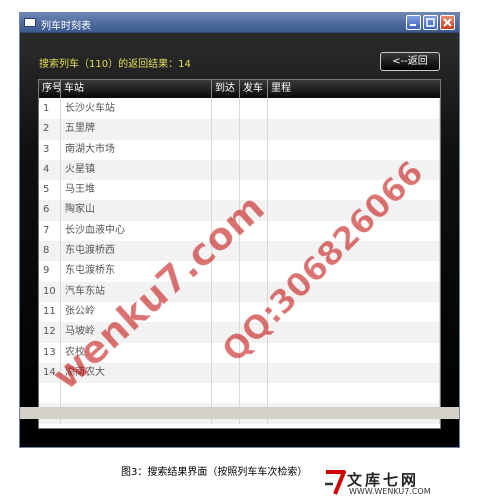 The image size is (481, 502). I want to click on status-bar, so click(239, 413).